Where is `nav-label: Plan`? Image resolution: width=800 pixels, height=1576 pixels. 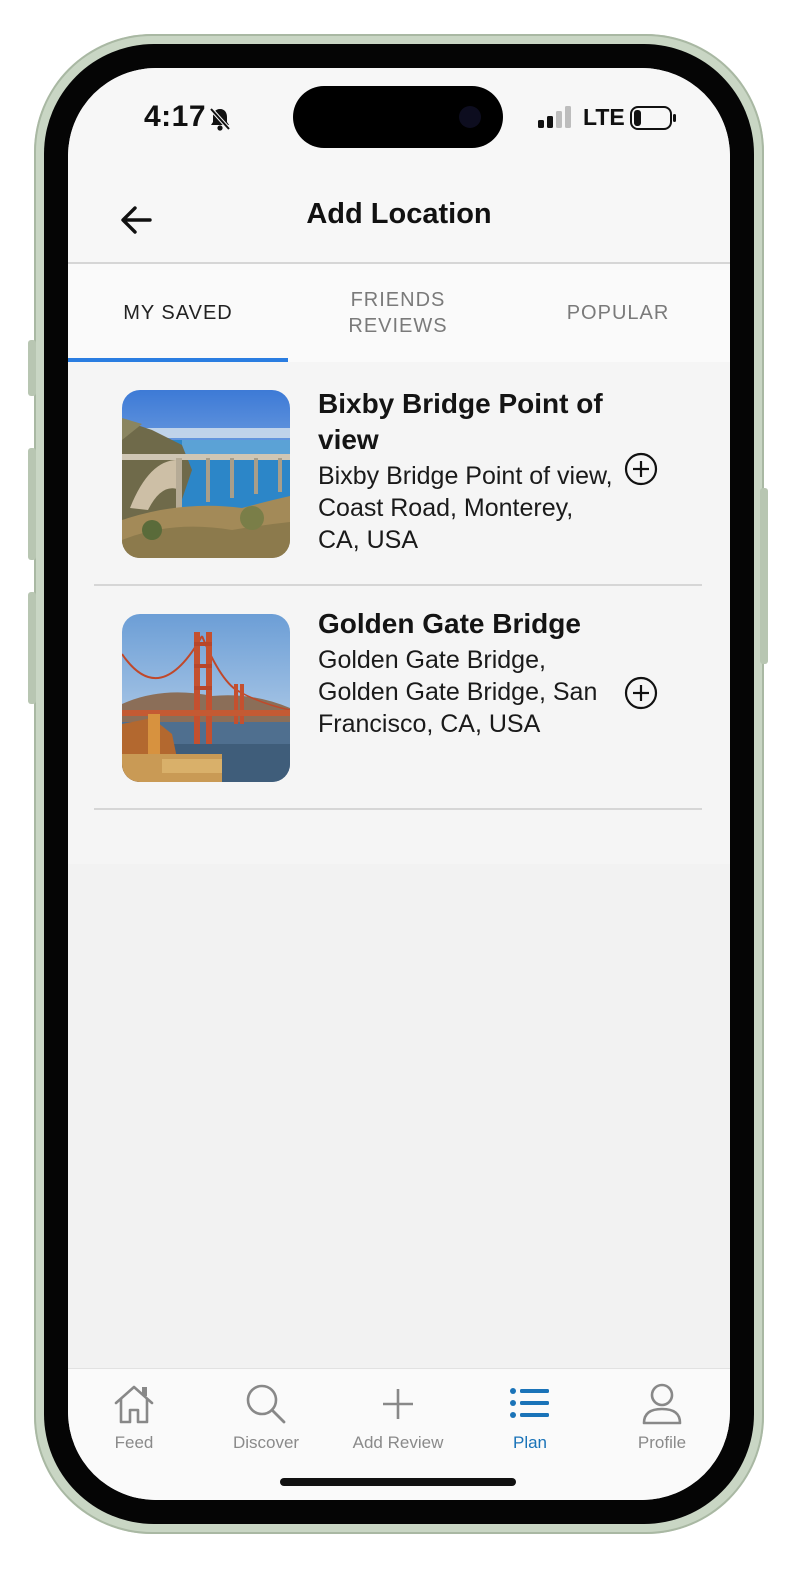 nav-label: Plan is located at coordinates (530, 1442).